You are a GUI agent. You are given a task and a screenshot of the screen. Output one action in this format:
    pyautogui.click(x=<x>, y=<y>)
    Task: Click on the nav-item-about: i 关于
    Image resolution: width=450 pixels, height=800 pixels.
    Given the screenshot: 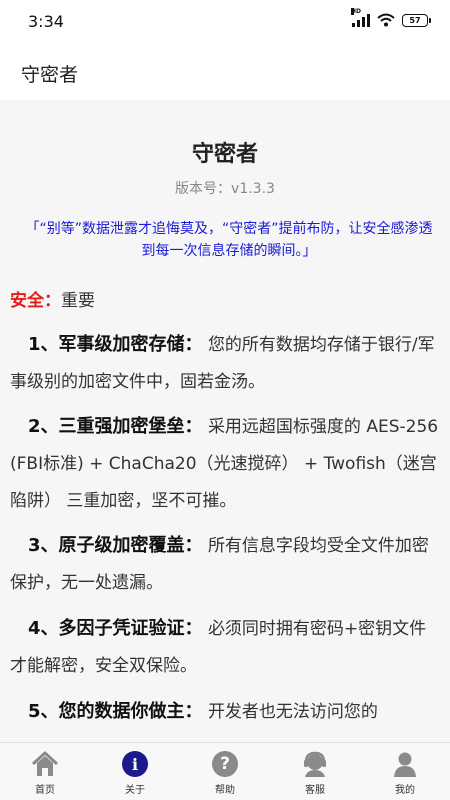 What is the action you would take?
    pyautogui.click(x=135, y=771)
    